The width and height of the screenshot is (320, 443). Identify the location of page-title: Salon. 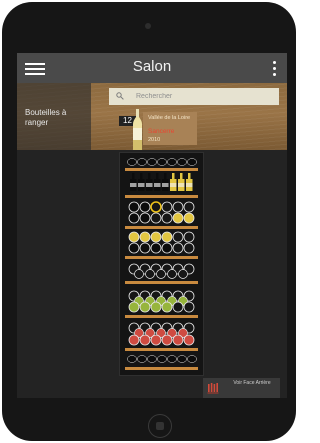
(152, 66).